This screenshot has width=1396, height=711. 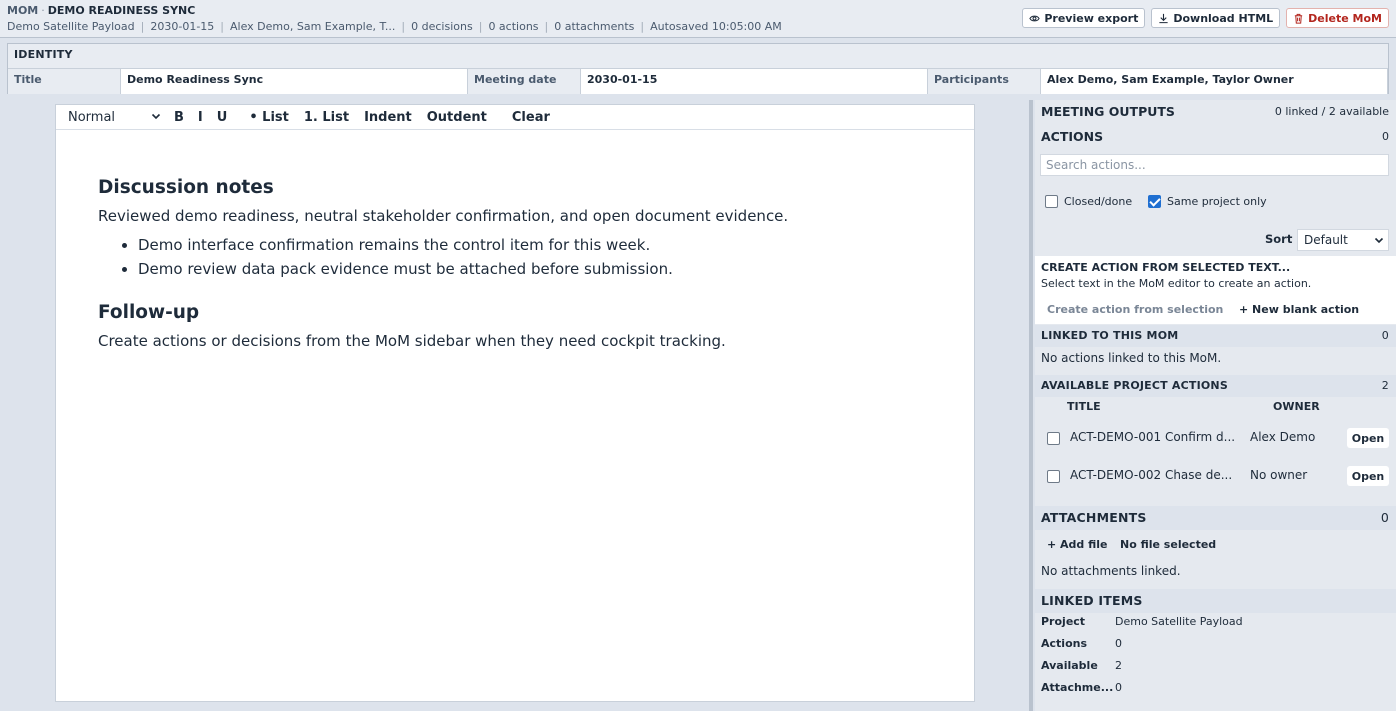 What do you see at coordinates (984, 81) in the screenshot?
I see `participants-label: Participants` at bounding box center [984, 81].